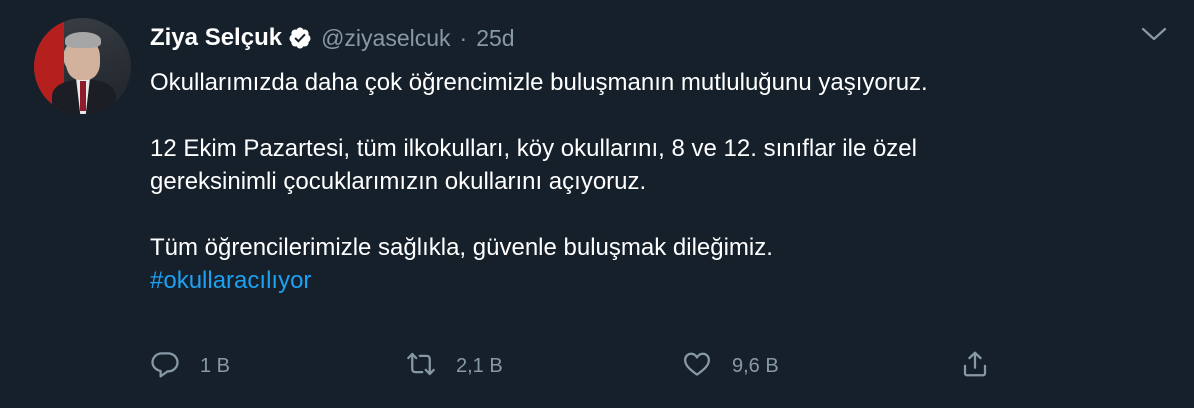 The image size is (1194, 408). Describe the element at coordinates (300, 38) in the screenshot. I see `verified-badge-icon` at that location.